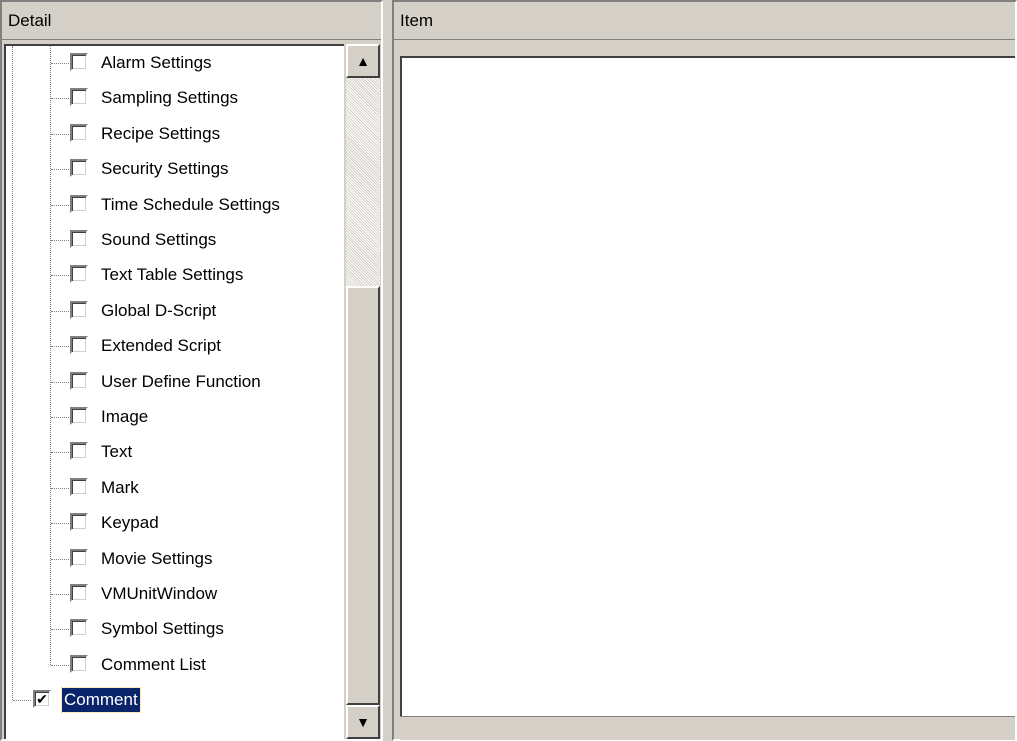  Describe the element at coordinates (191, 21) in the screenshot. I see `detail-header: Detail` at that location.